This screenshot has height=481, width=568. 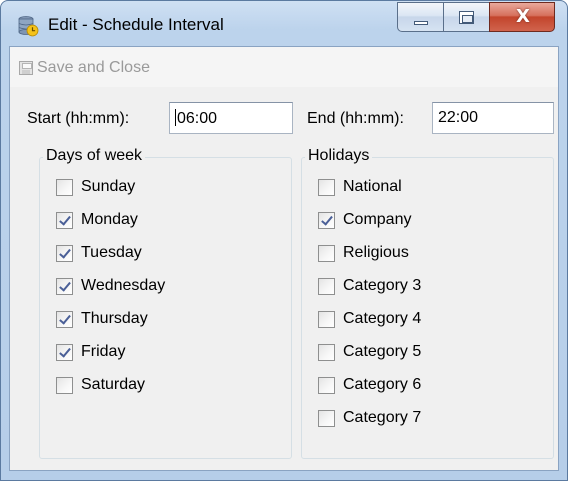 I want to click on checkbox-label: Wednesday, so click(x=123, y=285).